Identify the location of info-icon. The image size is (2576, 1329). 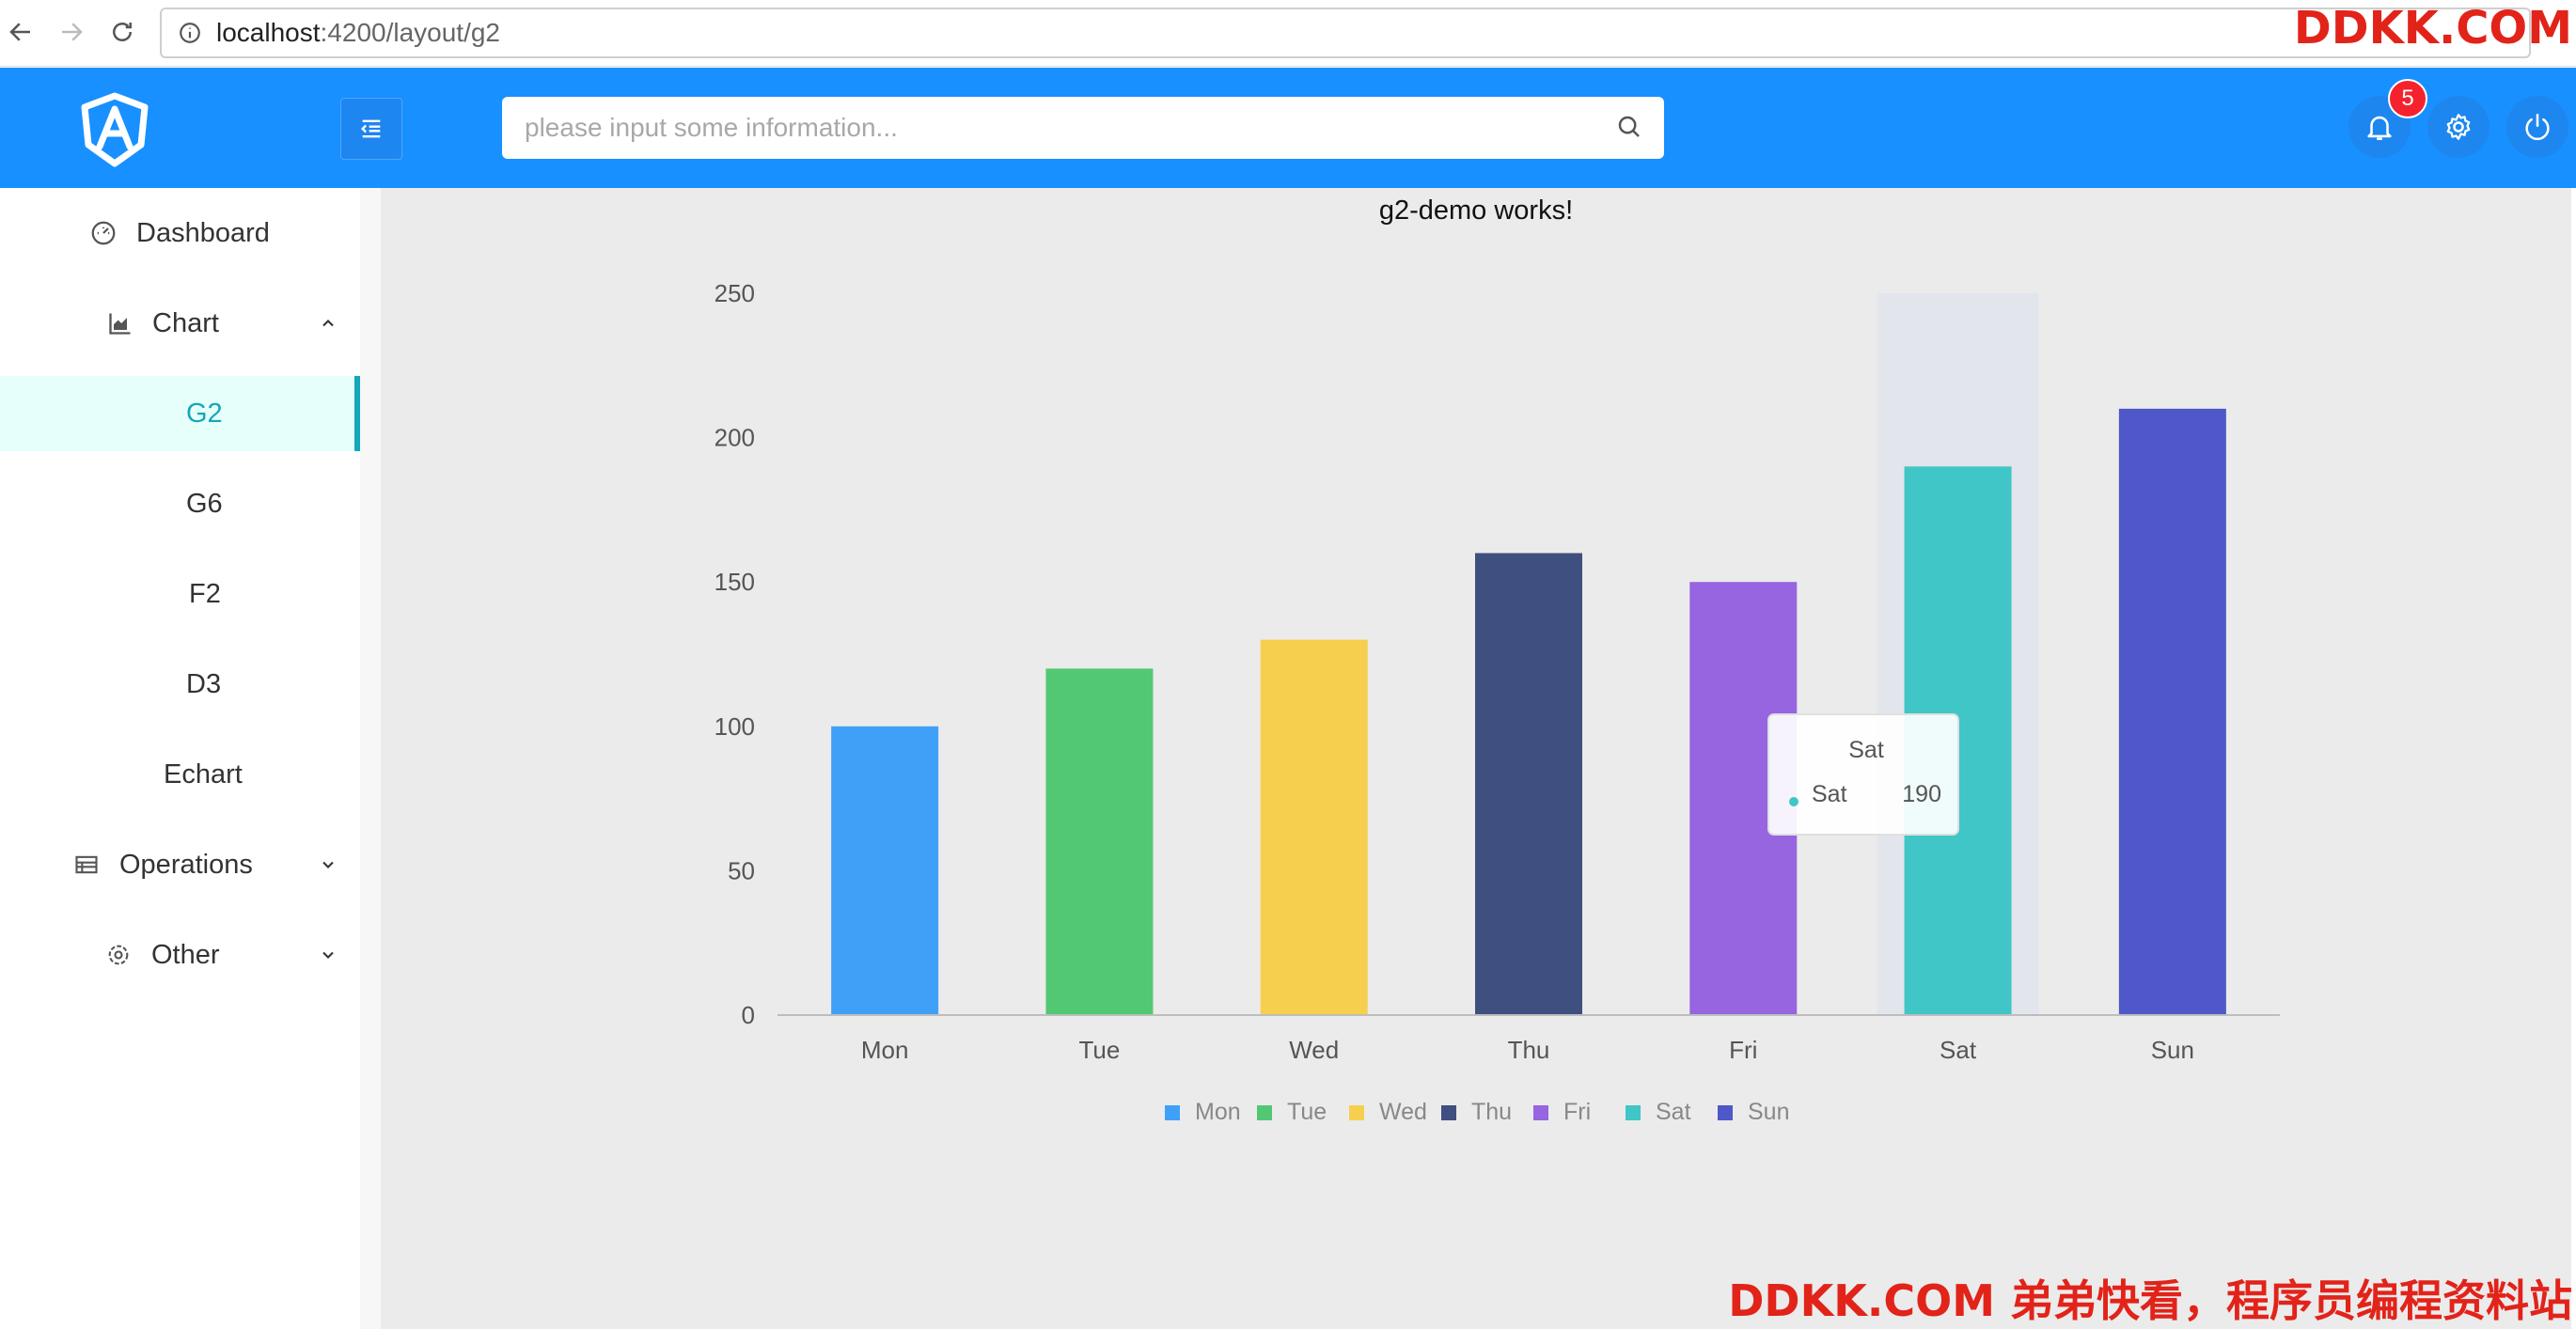
(190, 33).